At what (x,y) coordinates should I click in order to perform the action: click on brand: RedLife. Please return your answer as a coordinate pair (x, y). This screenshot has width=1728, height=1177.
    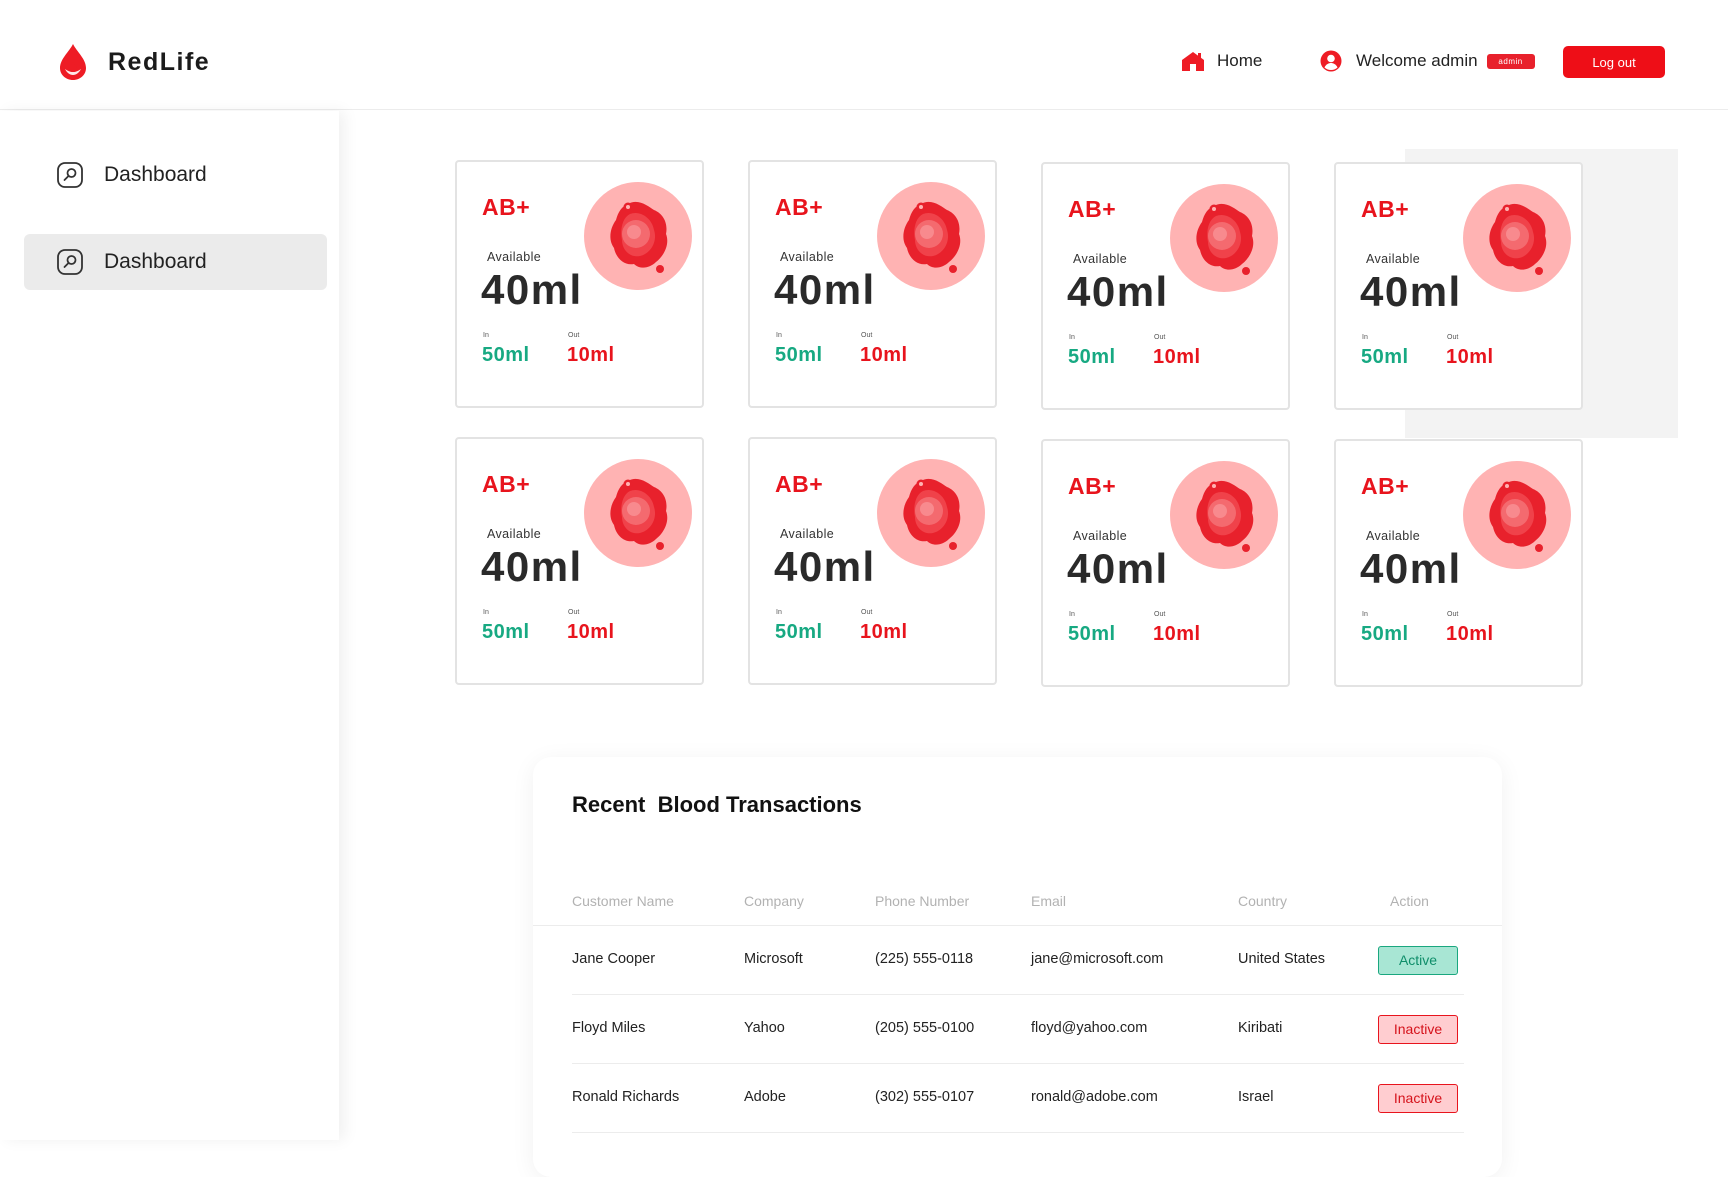
    Looking at the image, I should click on (133, 62).